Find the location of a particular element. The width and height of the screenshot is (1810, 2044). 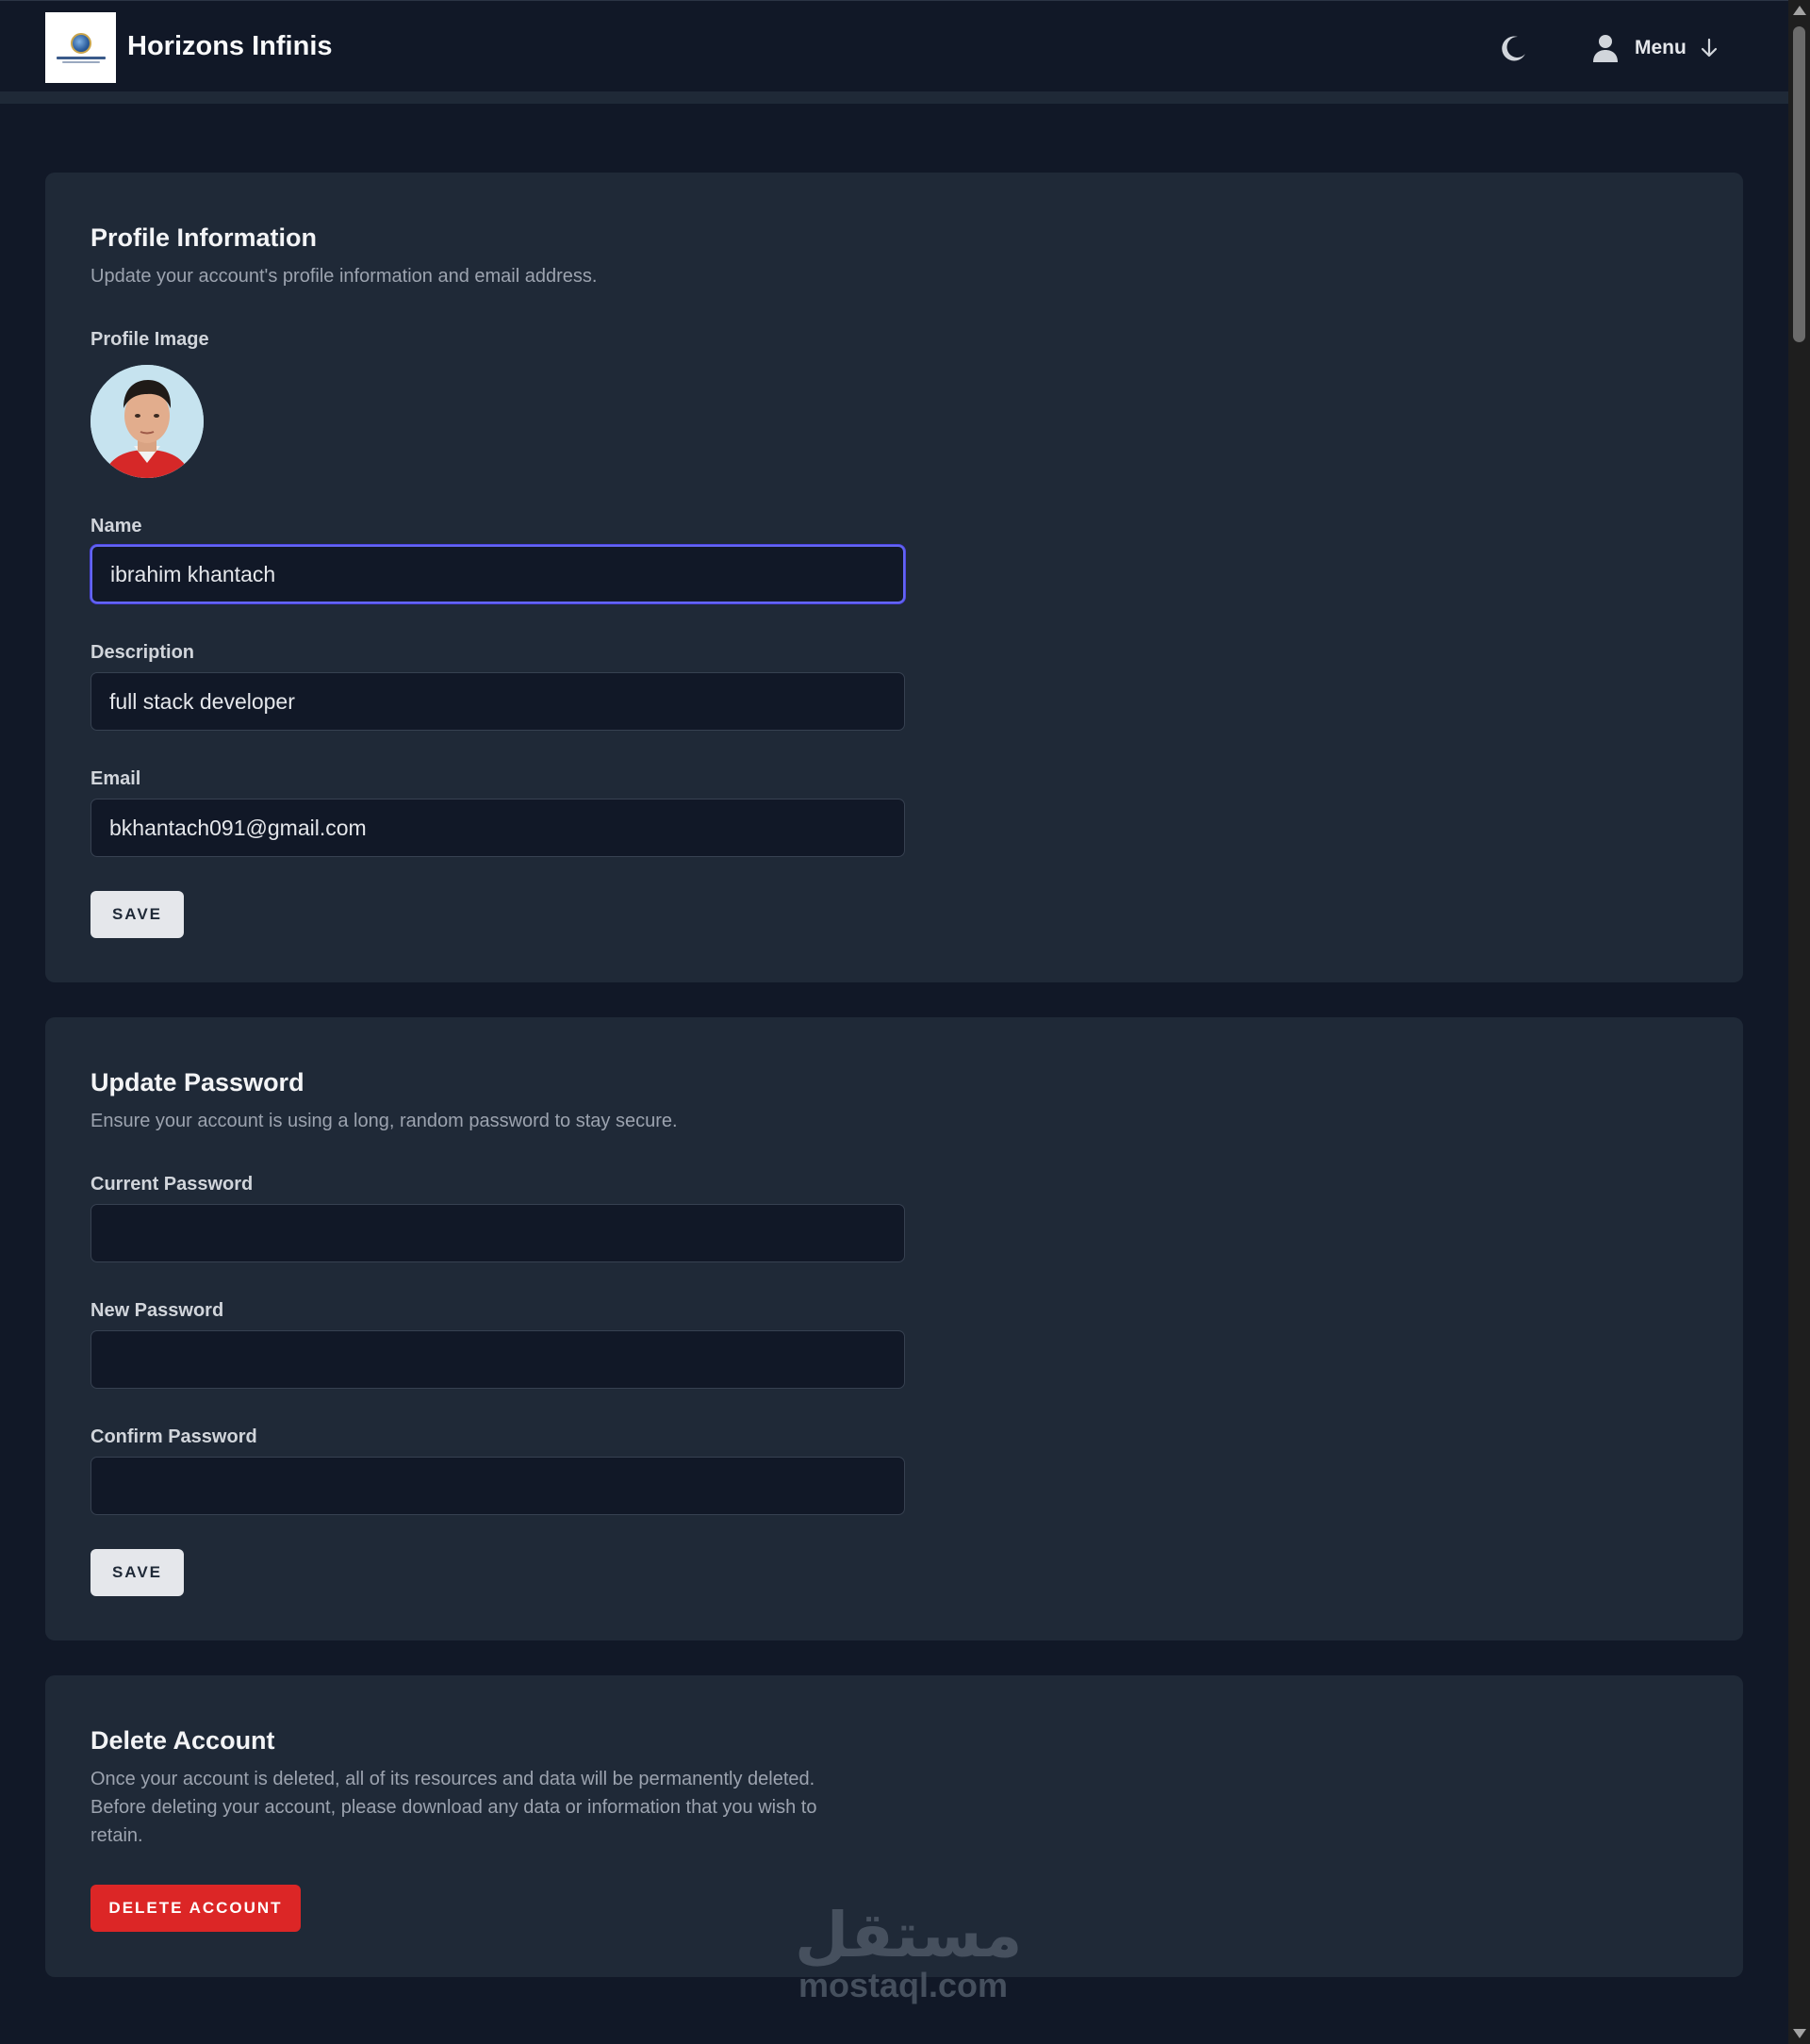

theme-toggle-button is located at coordinates (1514, 48).